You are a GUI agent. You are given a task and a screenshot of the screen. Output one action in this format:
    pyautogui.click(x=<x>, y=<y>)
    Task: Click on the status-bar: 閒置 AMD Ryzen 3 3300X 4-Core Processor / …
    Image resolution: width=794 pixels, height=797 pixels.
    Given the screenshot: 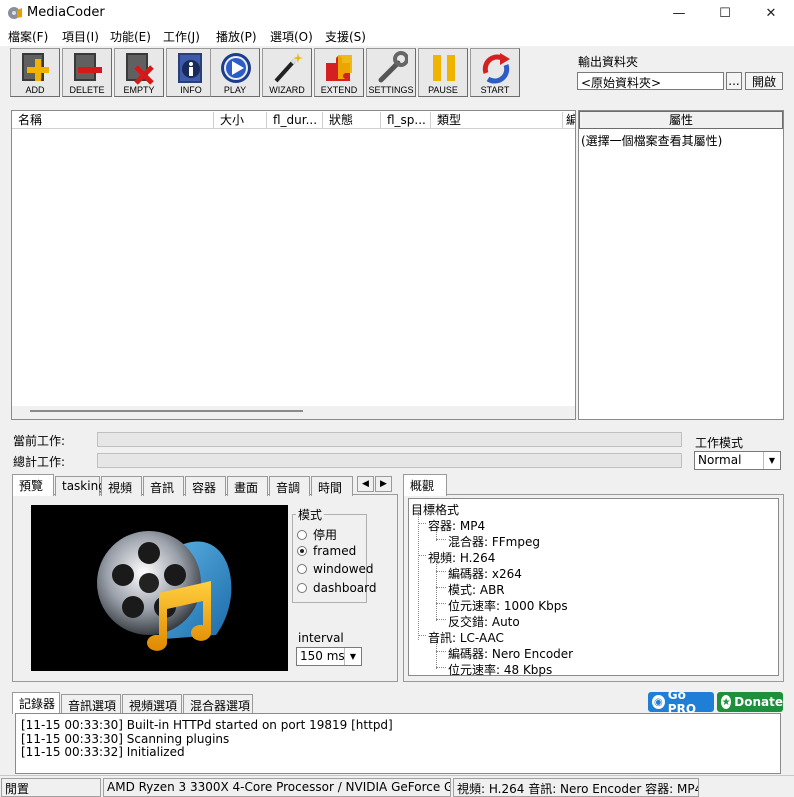 What is the action you would take?
    pyautogui.click(x=397, y=786)
    